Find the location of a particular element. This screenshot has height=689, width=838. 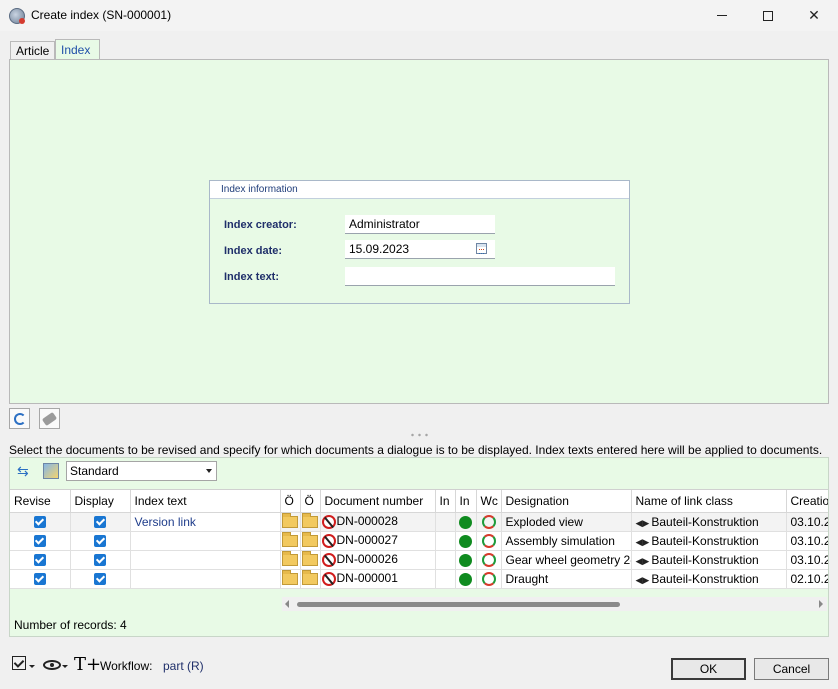

tab-index: Index is located at coordinates (77, 50).